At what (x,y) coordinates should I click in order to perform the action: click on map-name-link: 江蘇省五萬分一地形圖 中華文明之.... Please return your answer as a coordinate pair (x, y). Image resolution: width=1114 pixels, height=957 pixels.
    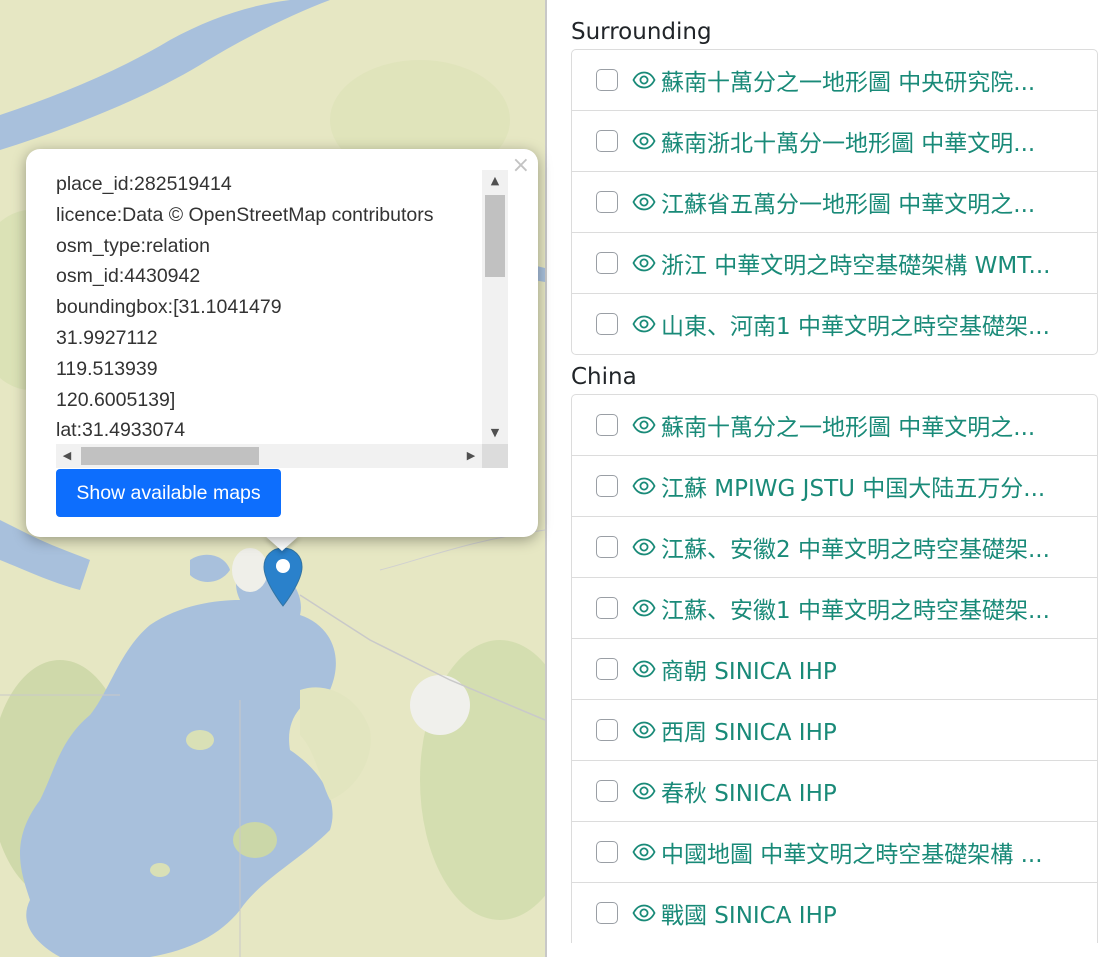
    Looking at the image, I should click on (848, 202).